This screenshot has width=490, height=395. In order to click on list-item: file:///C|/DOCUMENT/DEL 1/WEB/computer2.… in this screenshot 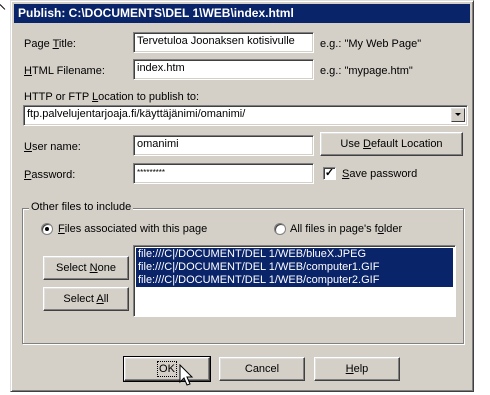, I will do `click(294, 280)`.